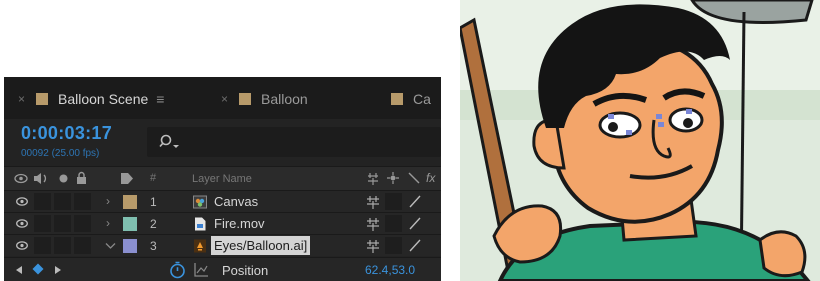  I want to click on layer-column-header: # Layer Name fx, so click(222, 178).